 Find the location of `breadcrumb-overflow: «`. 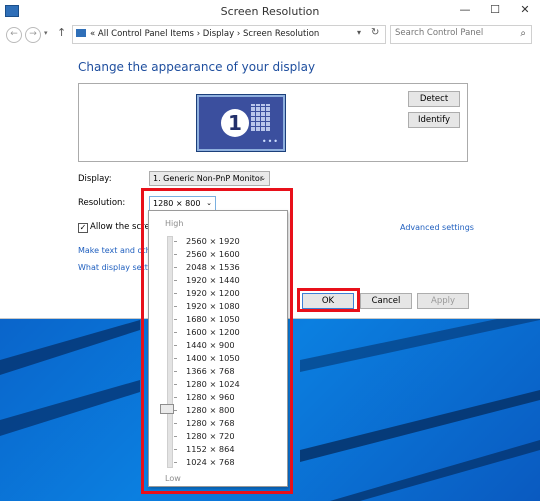

breadcrumb-overflow: « is located at coordinates (92, 34).